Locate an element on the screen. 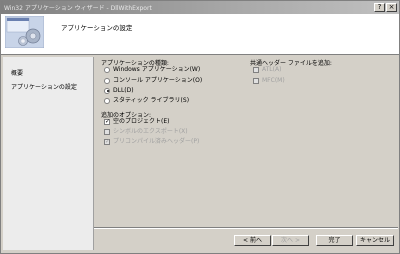 This screenshot has height=254, width=400. checkbox-atl: ATL(A) is located at coordinates (267, 70).